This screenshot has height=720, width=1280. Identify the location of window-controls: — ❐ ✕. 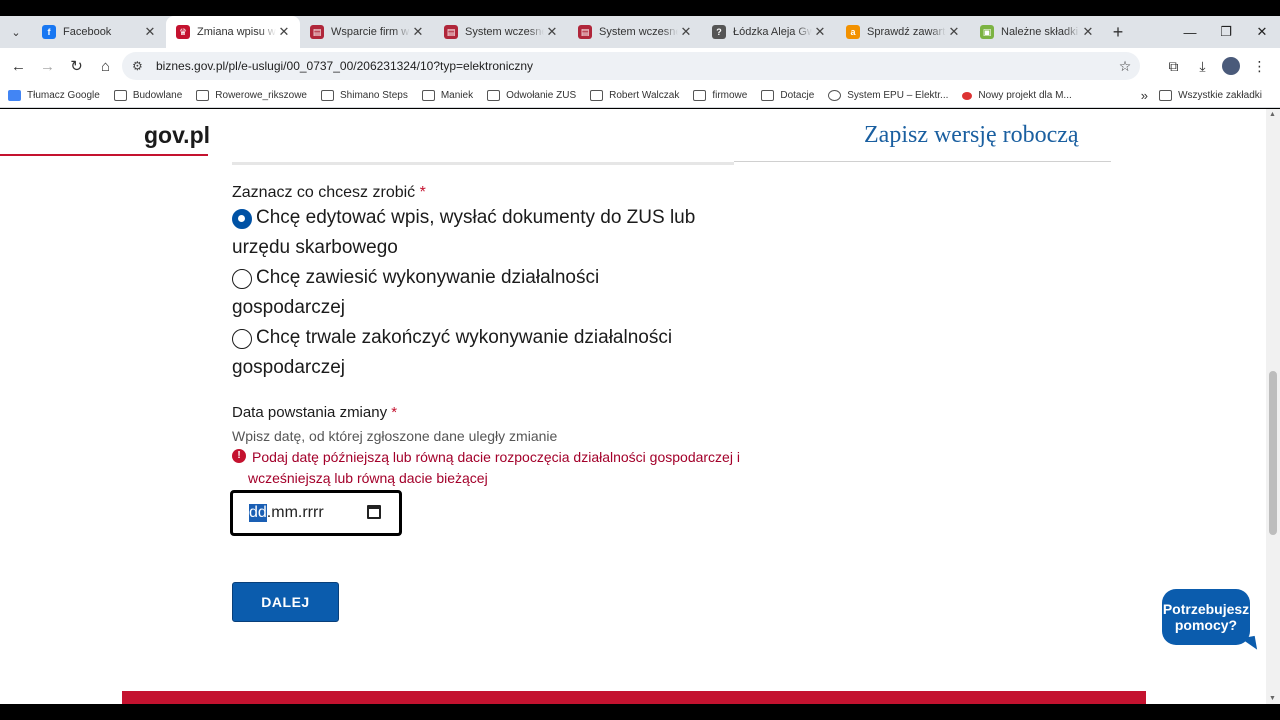
(1226, 32).